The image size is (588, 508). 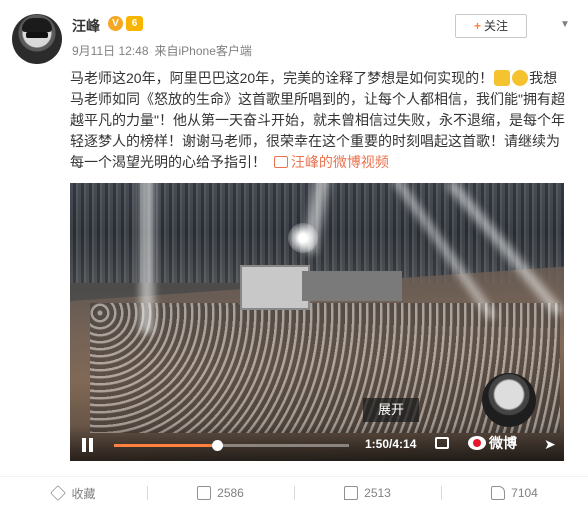 I want to click on post-actions-bar: 收藏 2586 2513 7104, so click(x=294, y=493).